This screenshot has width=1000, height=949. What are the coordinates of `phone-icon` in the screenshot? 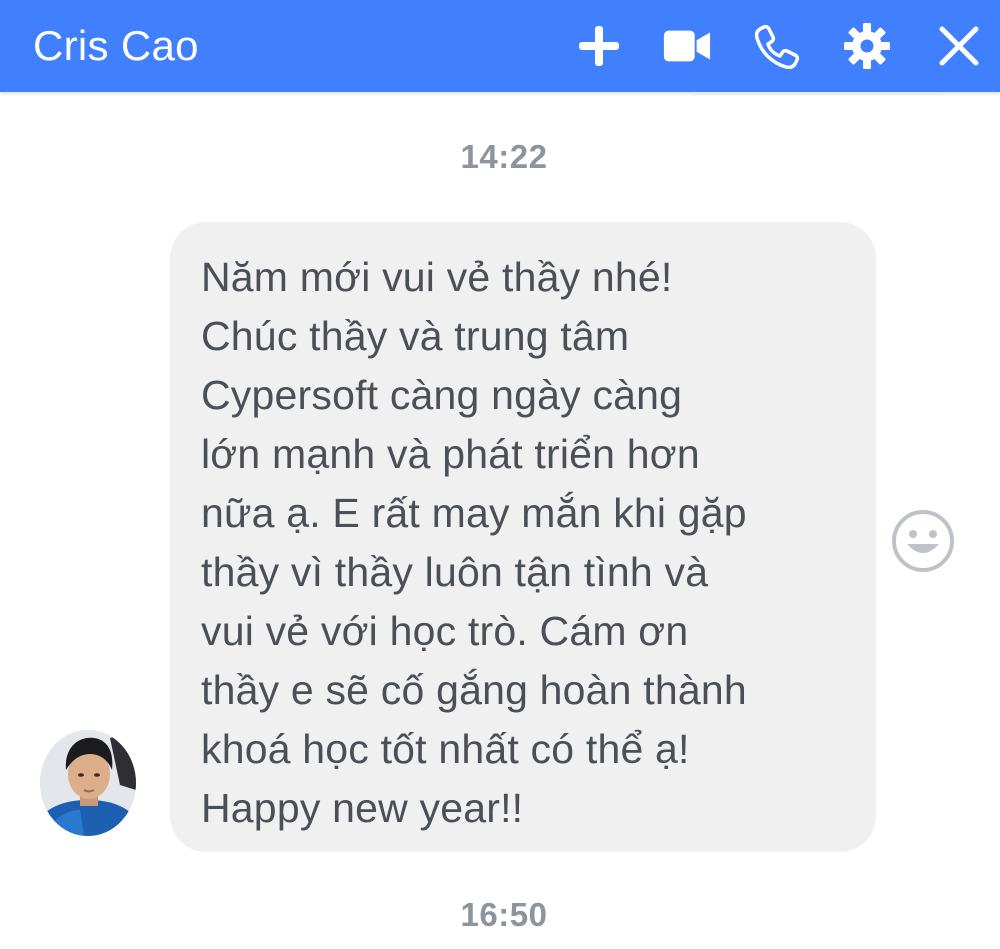 It's located at (777, 46).